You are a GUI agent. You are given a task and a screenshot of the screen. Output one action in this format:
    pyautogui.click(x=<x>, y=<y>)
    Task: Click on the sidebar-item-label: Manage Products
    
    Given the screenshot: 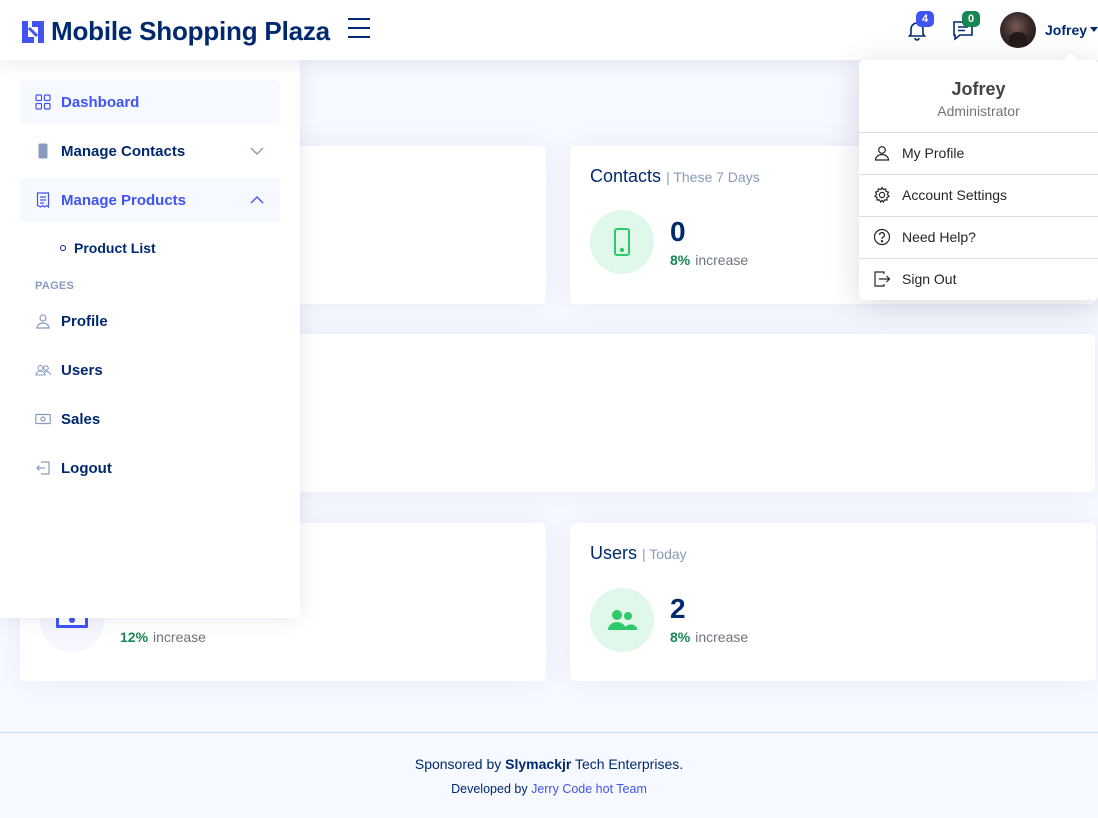 What is the action you would take?
    pyautogui.click(x=124, y=200)
    